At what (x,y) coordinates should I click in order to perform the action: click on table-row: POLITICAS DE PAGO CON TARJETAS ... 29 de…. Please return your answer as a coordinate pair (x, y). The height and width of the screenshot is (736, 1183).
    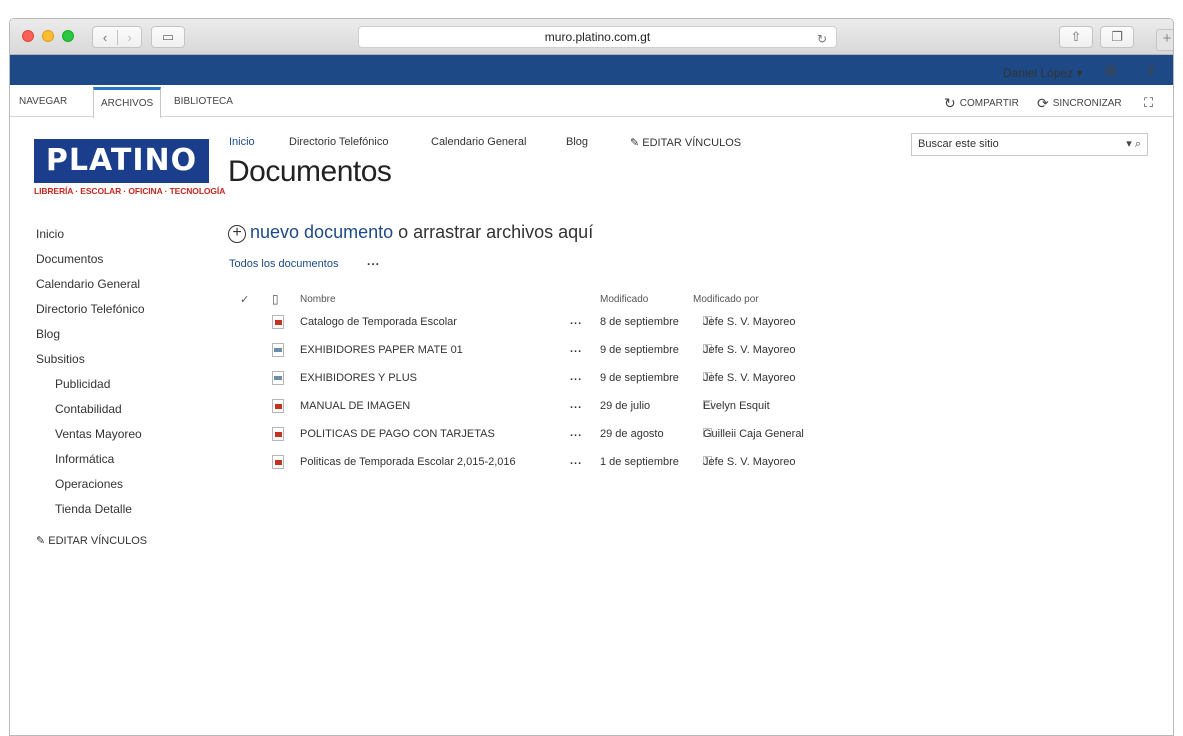
    Looking at the image, I should click on (528, 435).